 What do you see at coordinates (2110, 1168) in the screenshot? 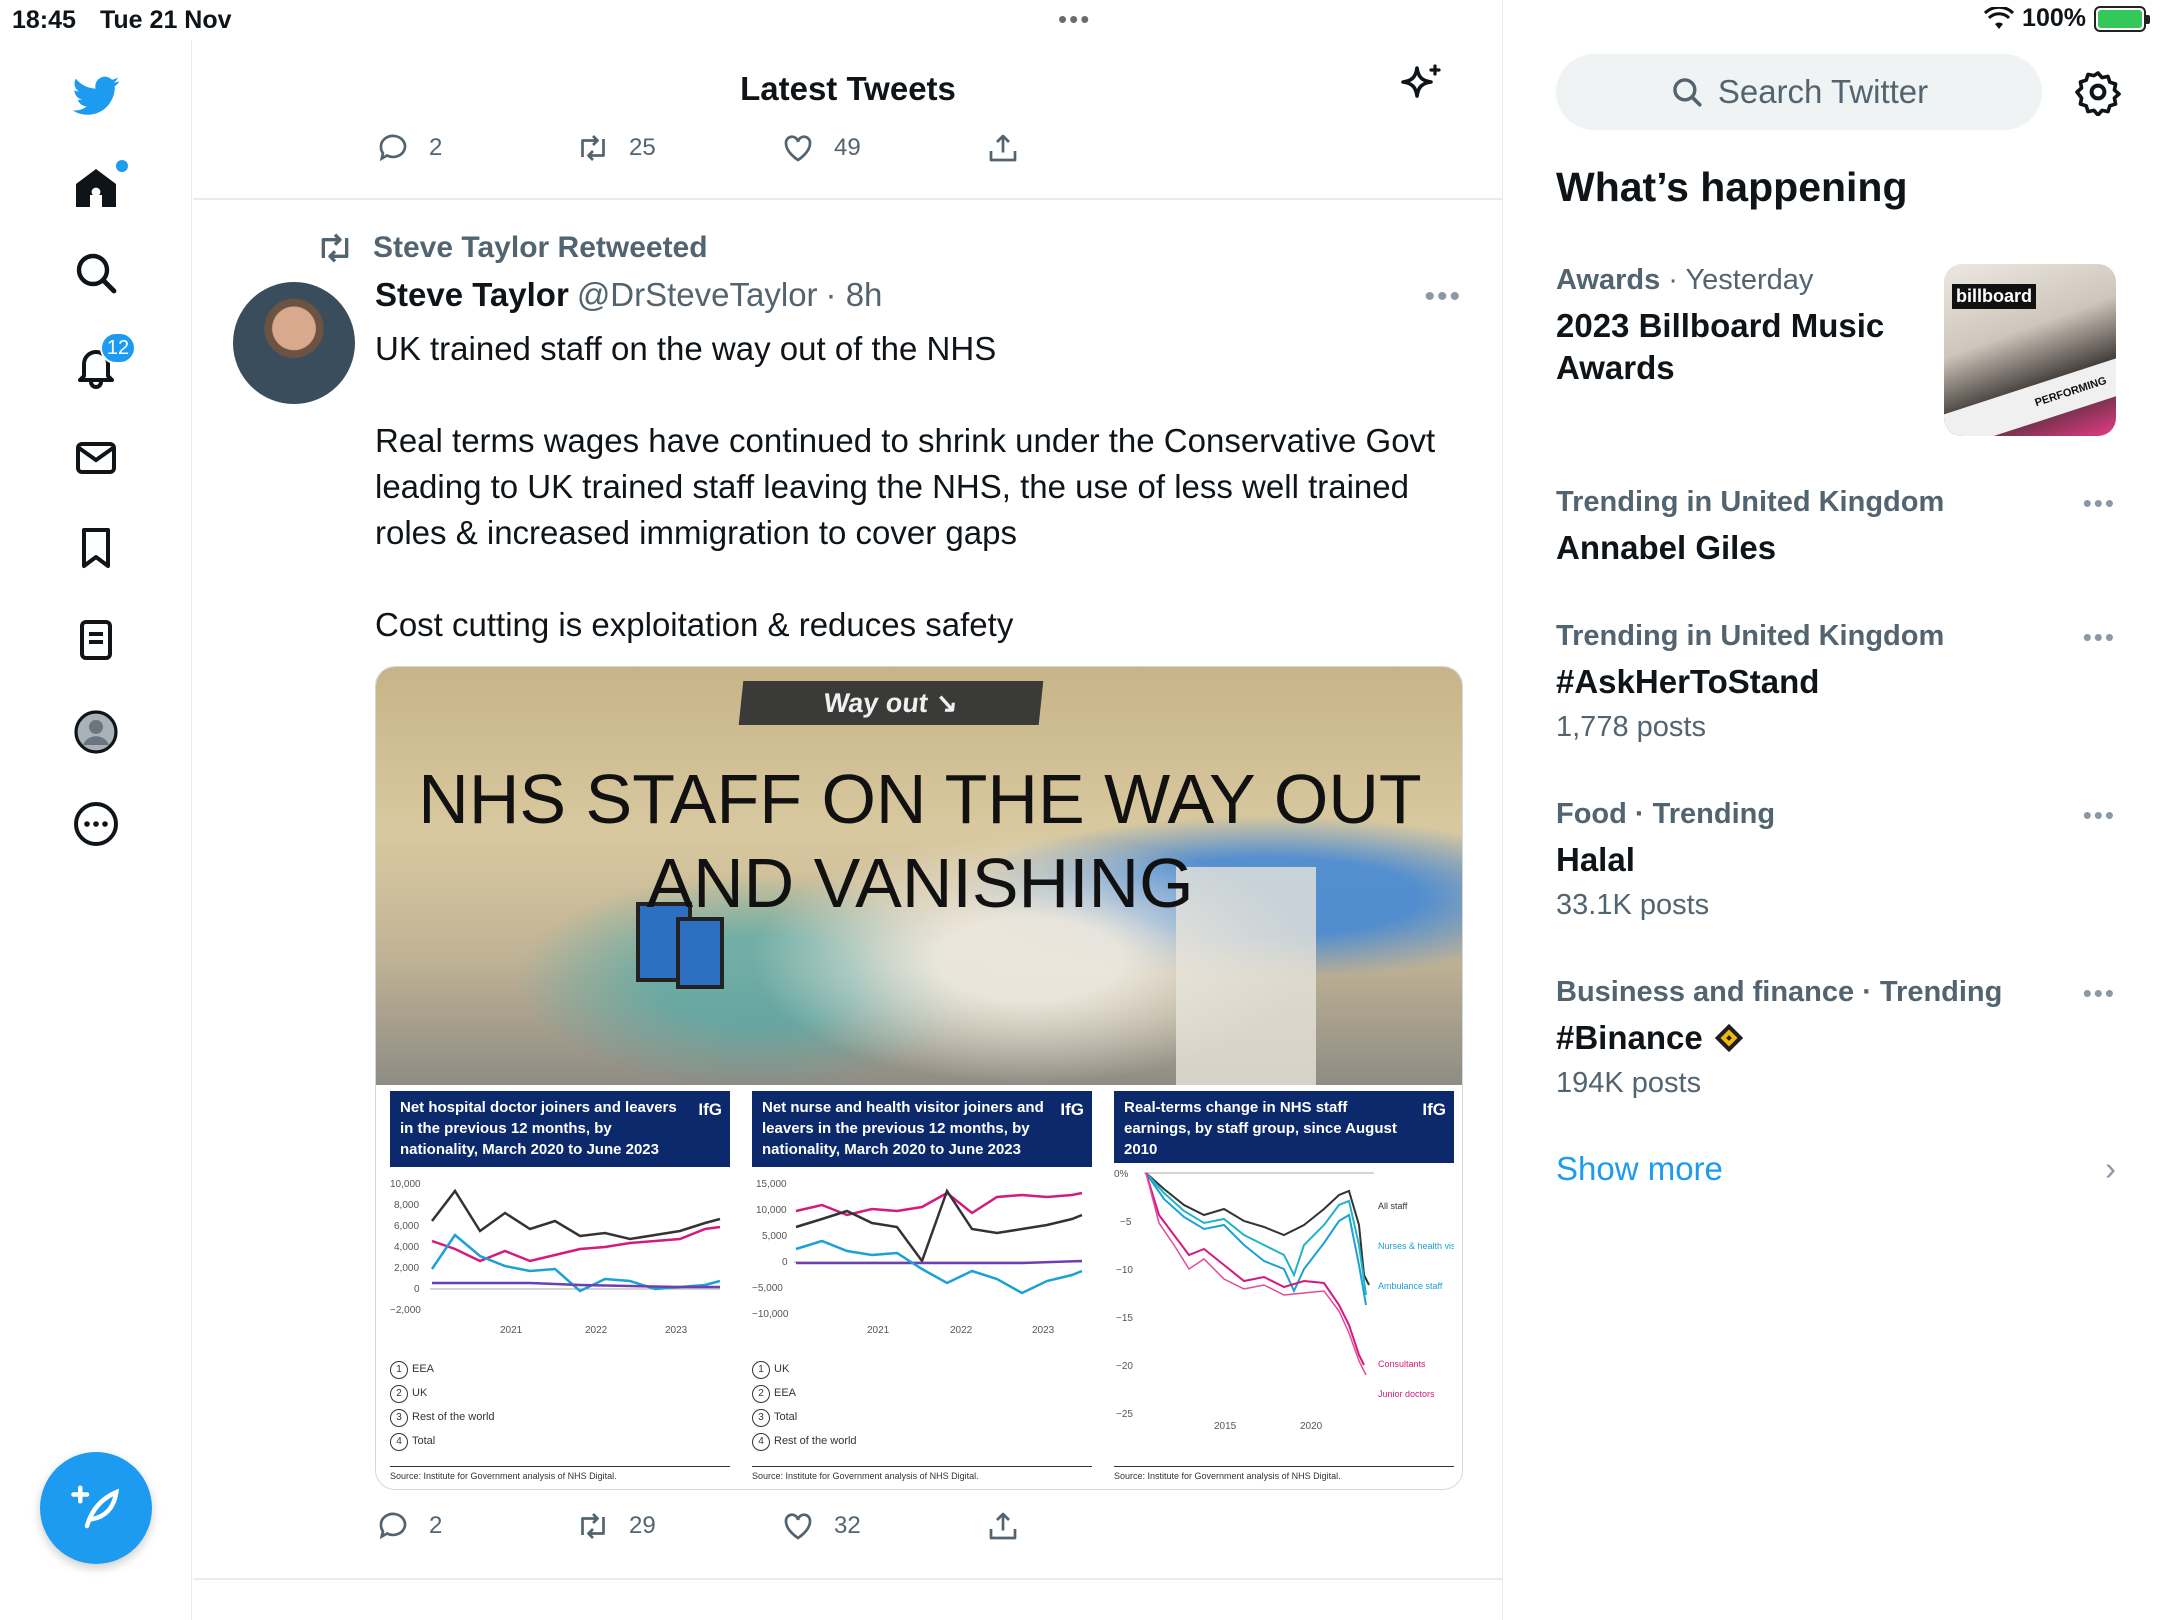
I see `chevron-right-icon: ›` at bounding box center [2110, 1168].